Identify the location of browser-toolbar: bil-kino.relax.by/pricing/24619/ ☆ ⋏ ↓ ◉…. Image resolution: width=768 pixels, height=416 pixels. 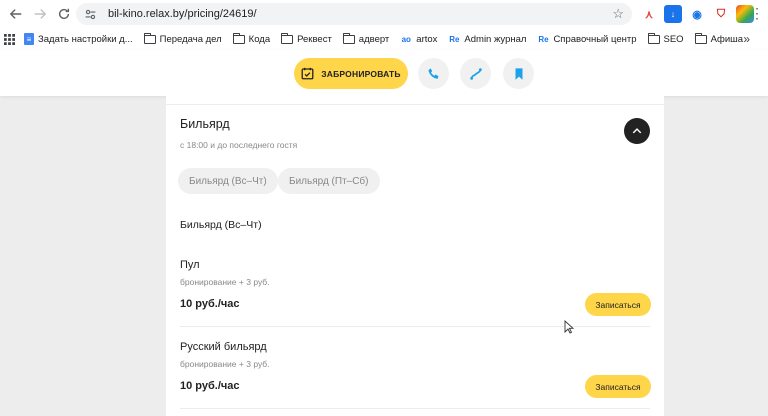
(384, 14).